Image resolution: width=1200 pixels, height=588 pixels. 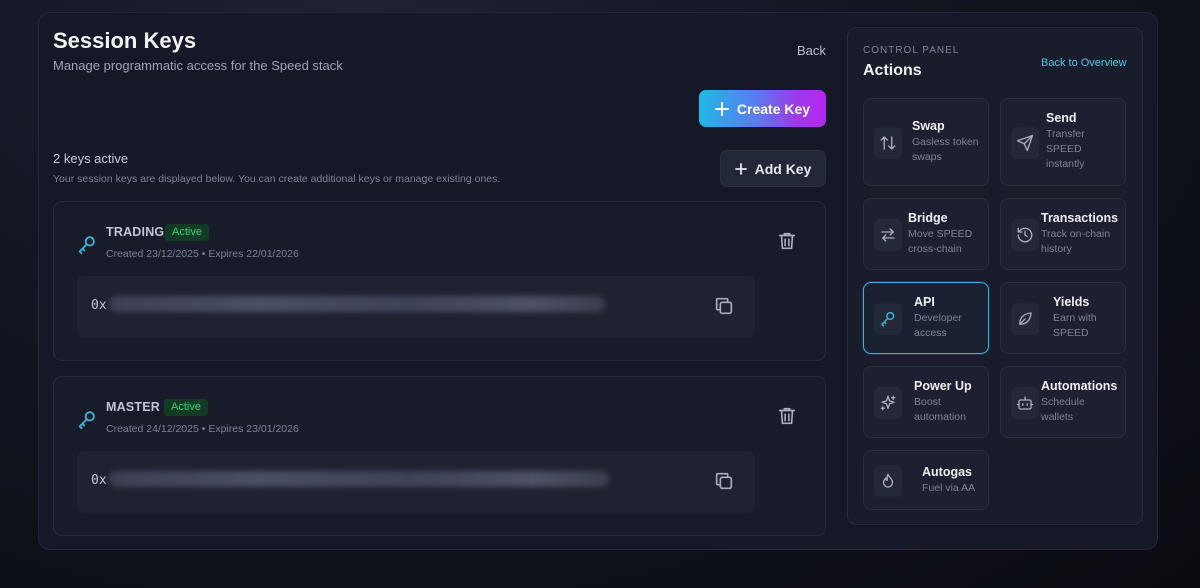 What do you see at coordinates (1025, 235) in the screenshot?
I see `history-icon` at bounding box center [1025, 235].